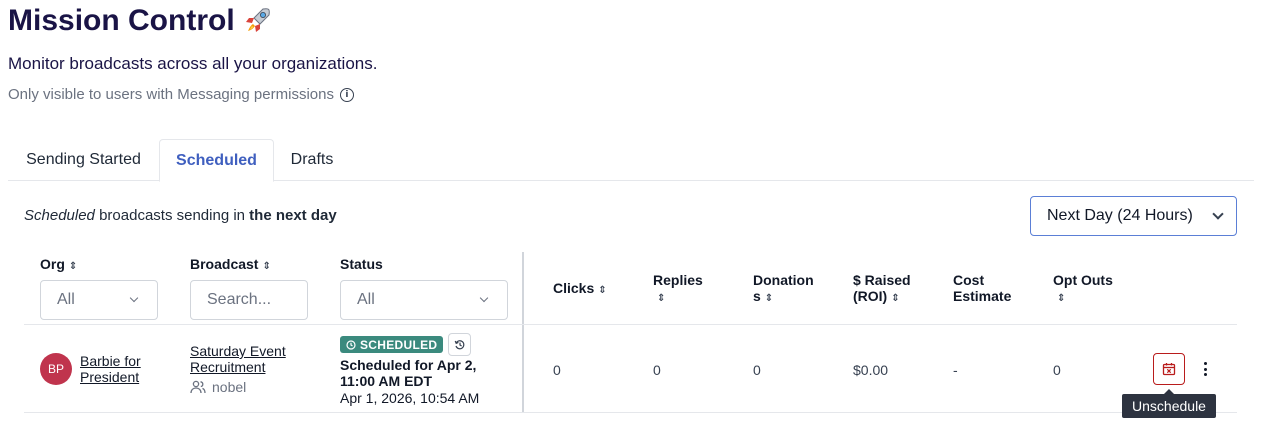  I want to click on column-header-clicks: Clicks ⇕, so click(580, 289).